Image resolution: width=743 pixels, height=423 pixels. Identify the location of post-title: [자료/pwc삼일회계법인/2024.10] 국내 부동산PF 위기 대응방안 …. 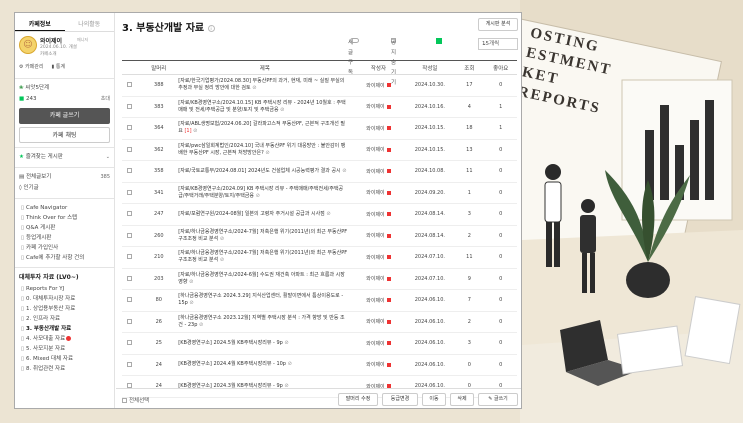
(265, 150).